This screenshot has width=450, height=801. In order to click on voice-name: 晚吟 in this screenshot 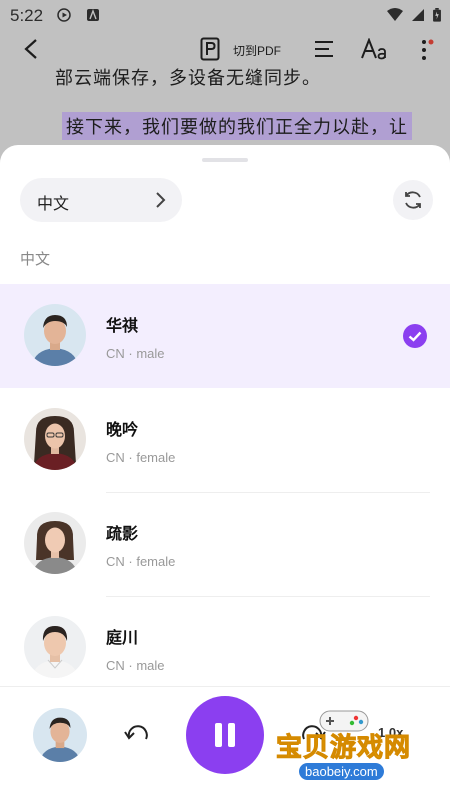, I will do `click(122, 430)`.